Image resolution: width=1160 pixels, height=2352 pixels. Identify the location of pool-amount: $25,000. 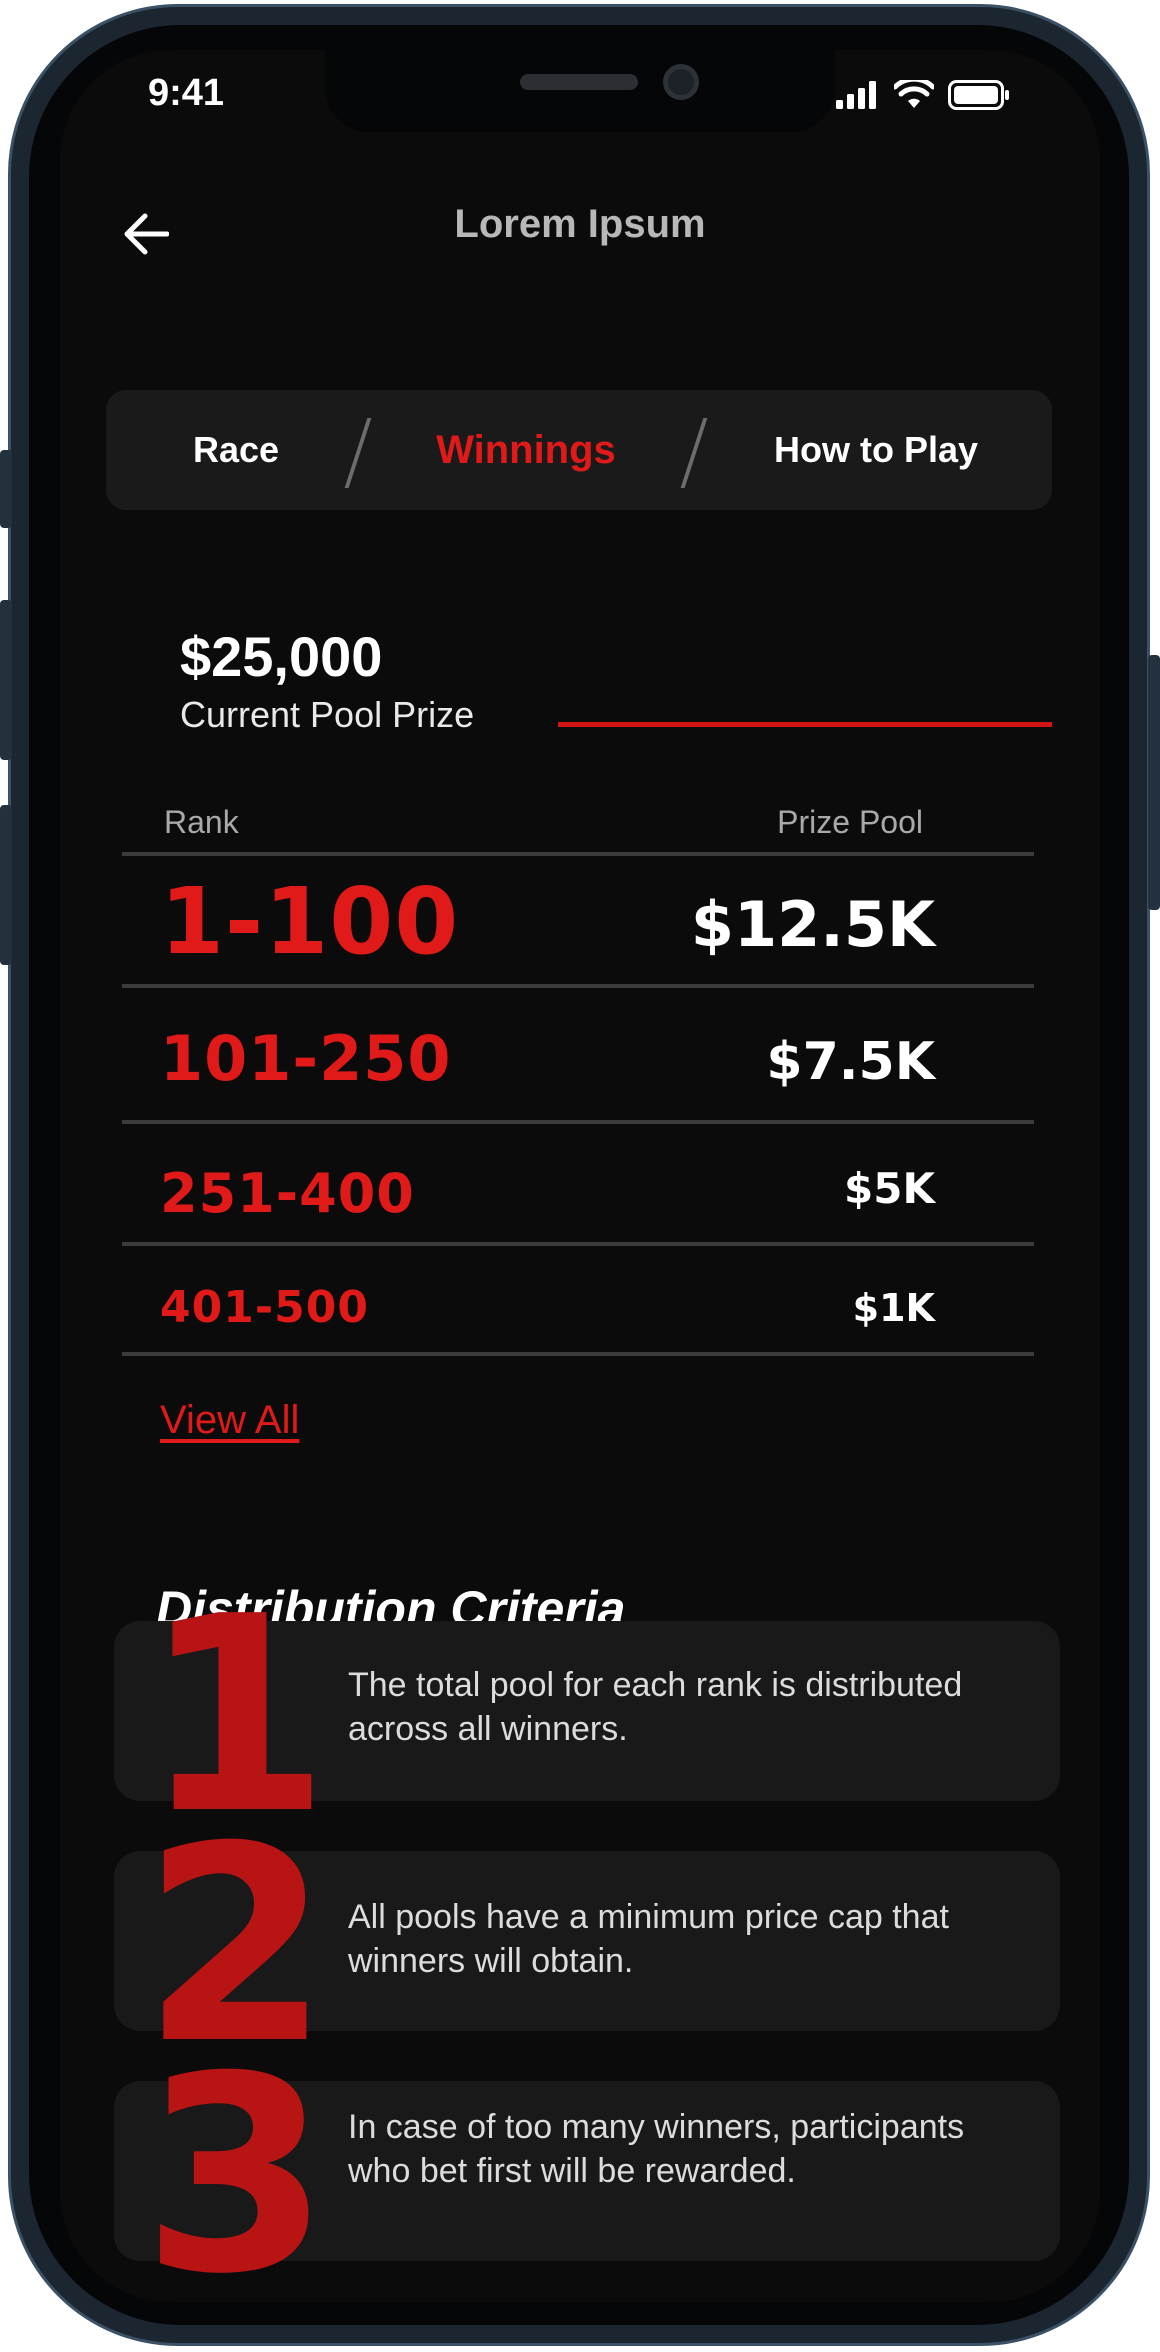
(281, 656).